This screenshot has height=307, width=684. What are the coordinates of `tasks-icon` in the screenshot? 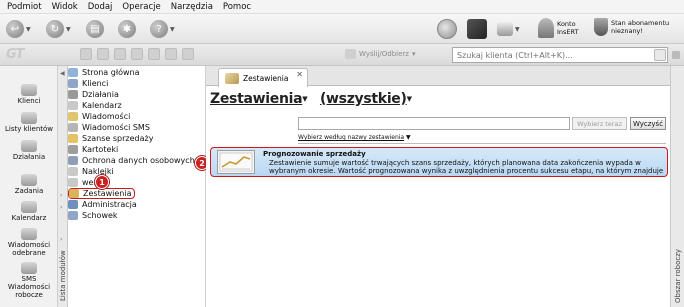 It's located at (29, 180).